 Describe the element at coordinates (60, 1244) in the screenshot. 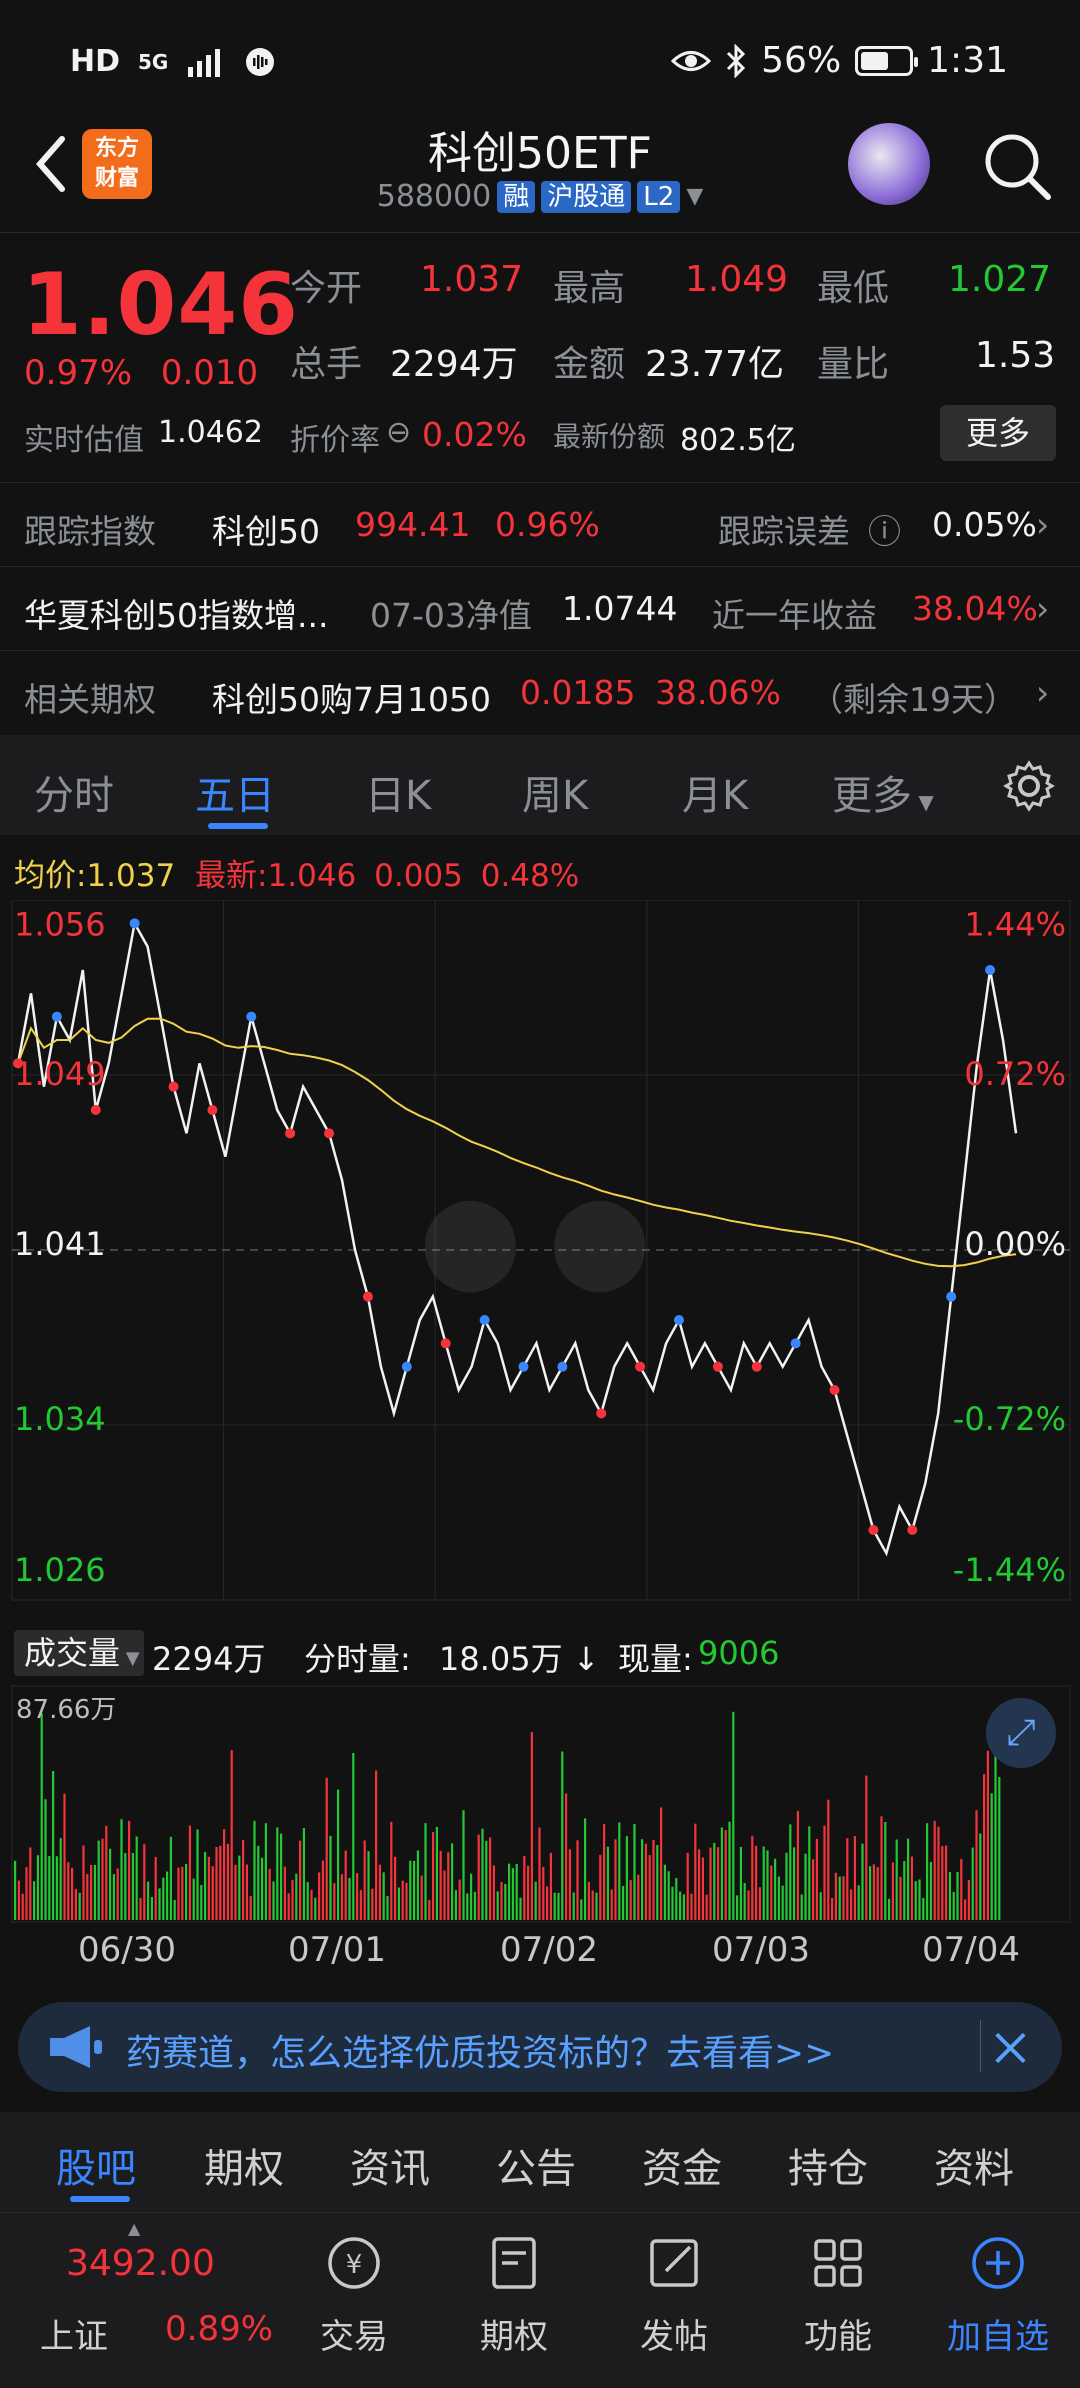

I see `y-axis-label-left: 1.041` at that location.